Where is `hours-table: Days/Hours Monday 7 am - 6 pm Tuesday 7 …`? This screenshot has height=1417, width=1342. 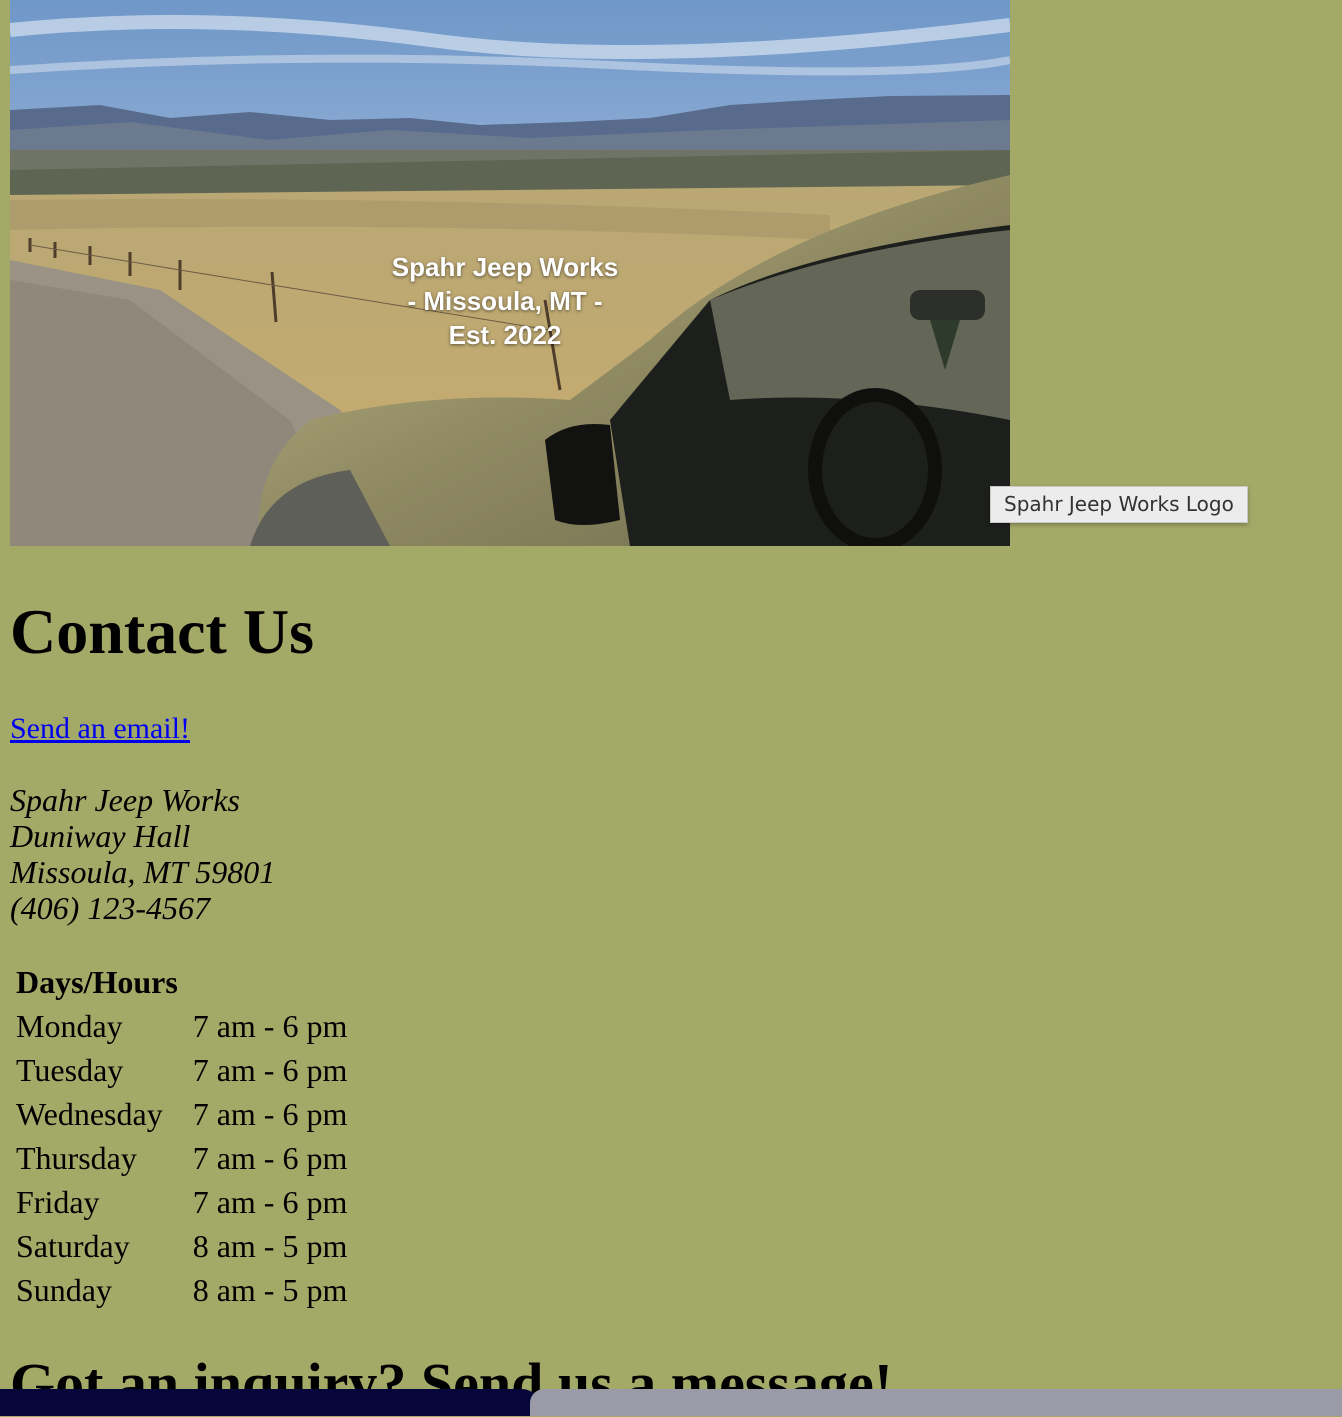 hours-table: Days/Hours Monday 7 am - 6 pm Tuesday 7 … is located at coordinates (181, 1136).